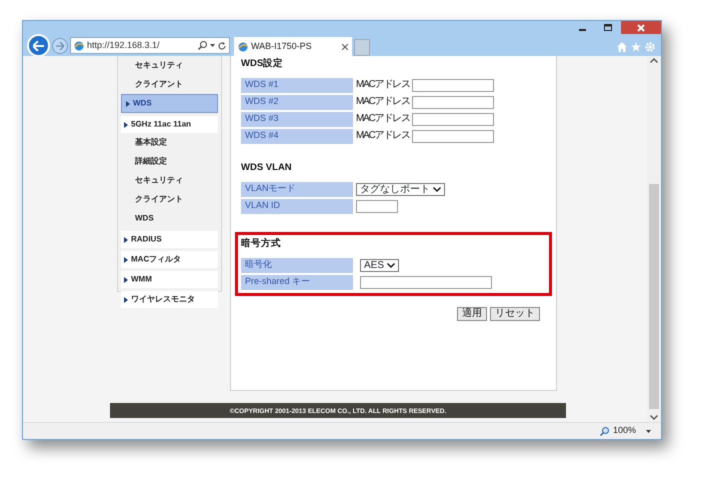 Image resolution: width=707 pixels, height=484 pixels. What do you see at coordinates (297, 189) in the screenshot?
I see `field-label: VLANモード` at bounding box center [297, 189].